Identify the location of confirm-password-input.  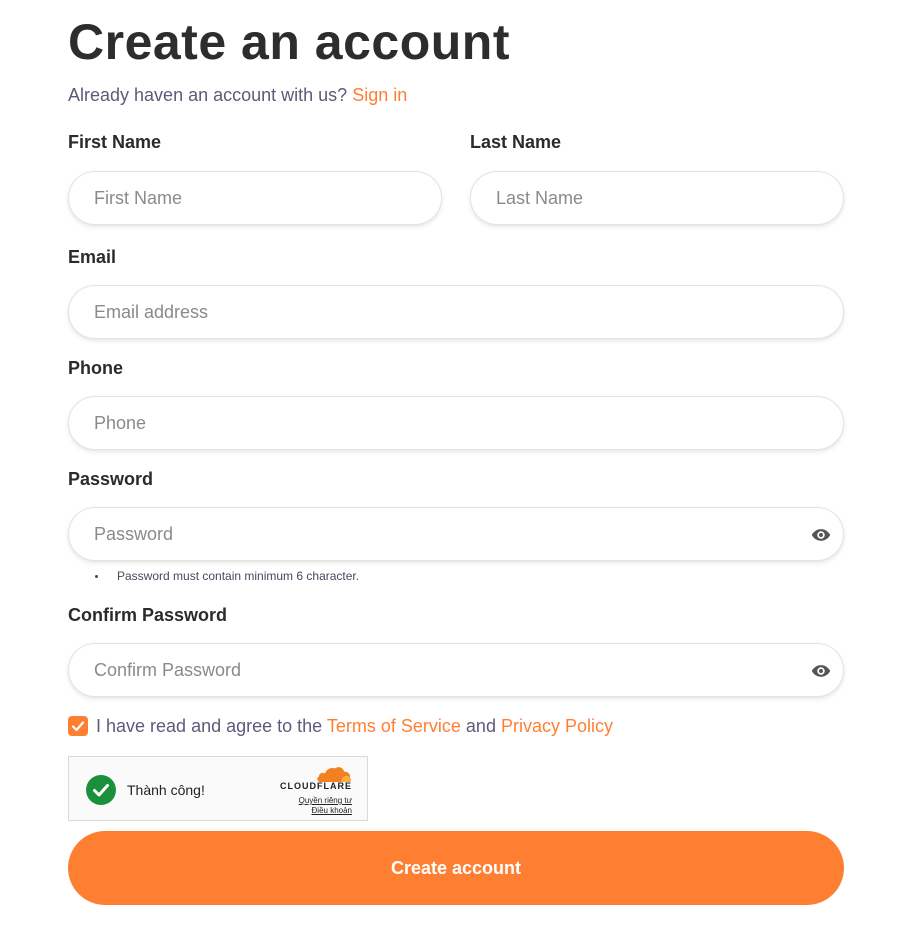
(456, 670).